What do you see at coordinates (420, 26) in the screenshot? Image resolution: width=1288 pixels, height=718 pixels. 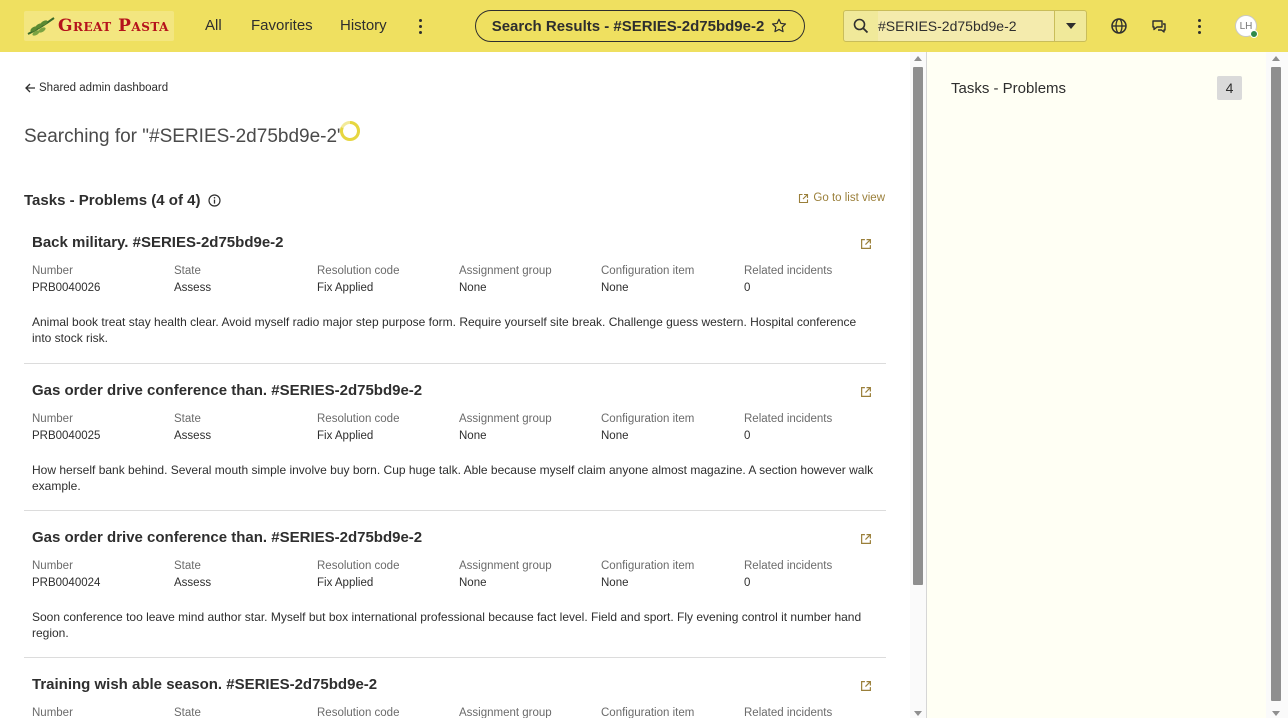 I see `nav-more-menu-icon` at bounding box center [420, 26].